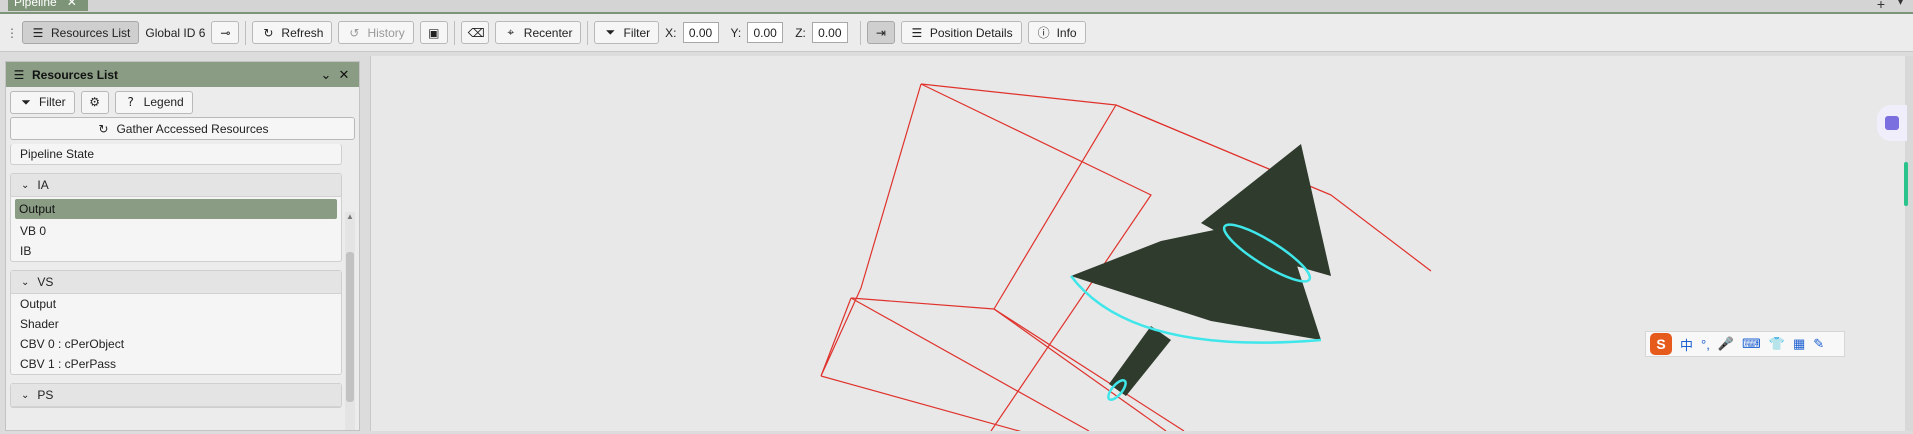 The width and height of the screenshot is (1913, 434). I want to click on group-title: PS, so click(45, 395).